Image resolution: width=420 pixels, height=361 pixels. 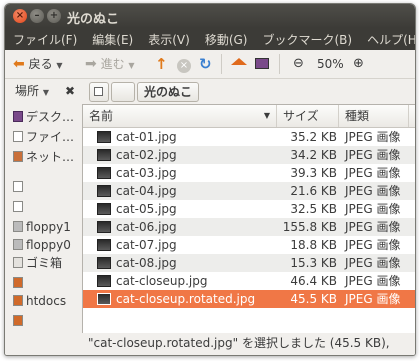 I want to click on file-name: cat-06.jpg, so click(x=137, y=227).